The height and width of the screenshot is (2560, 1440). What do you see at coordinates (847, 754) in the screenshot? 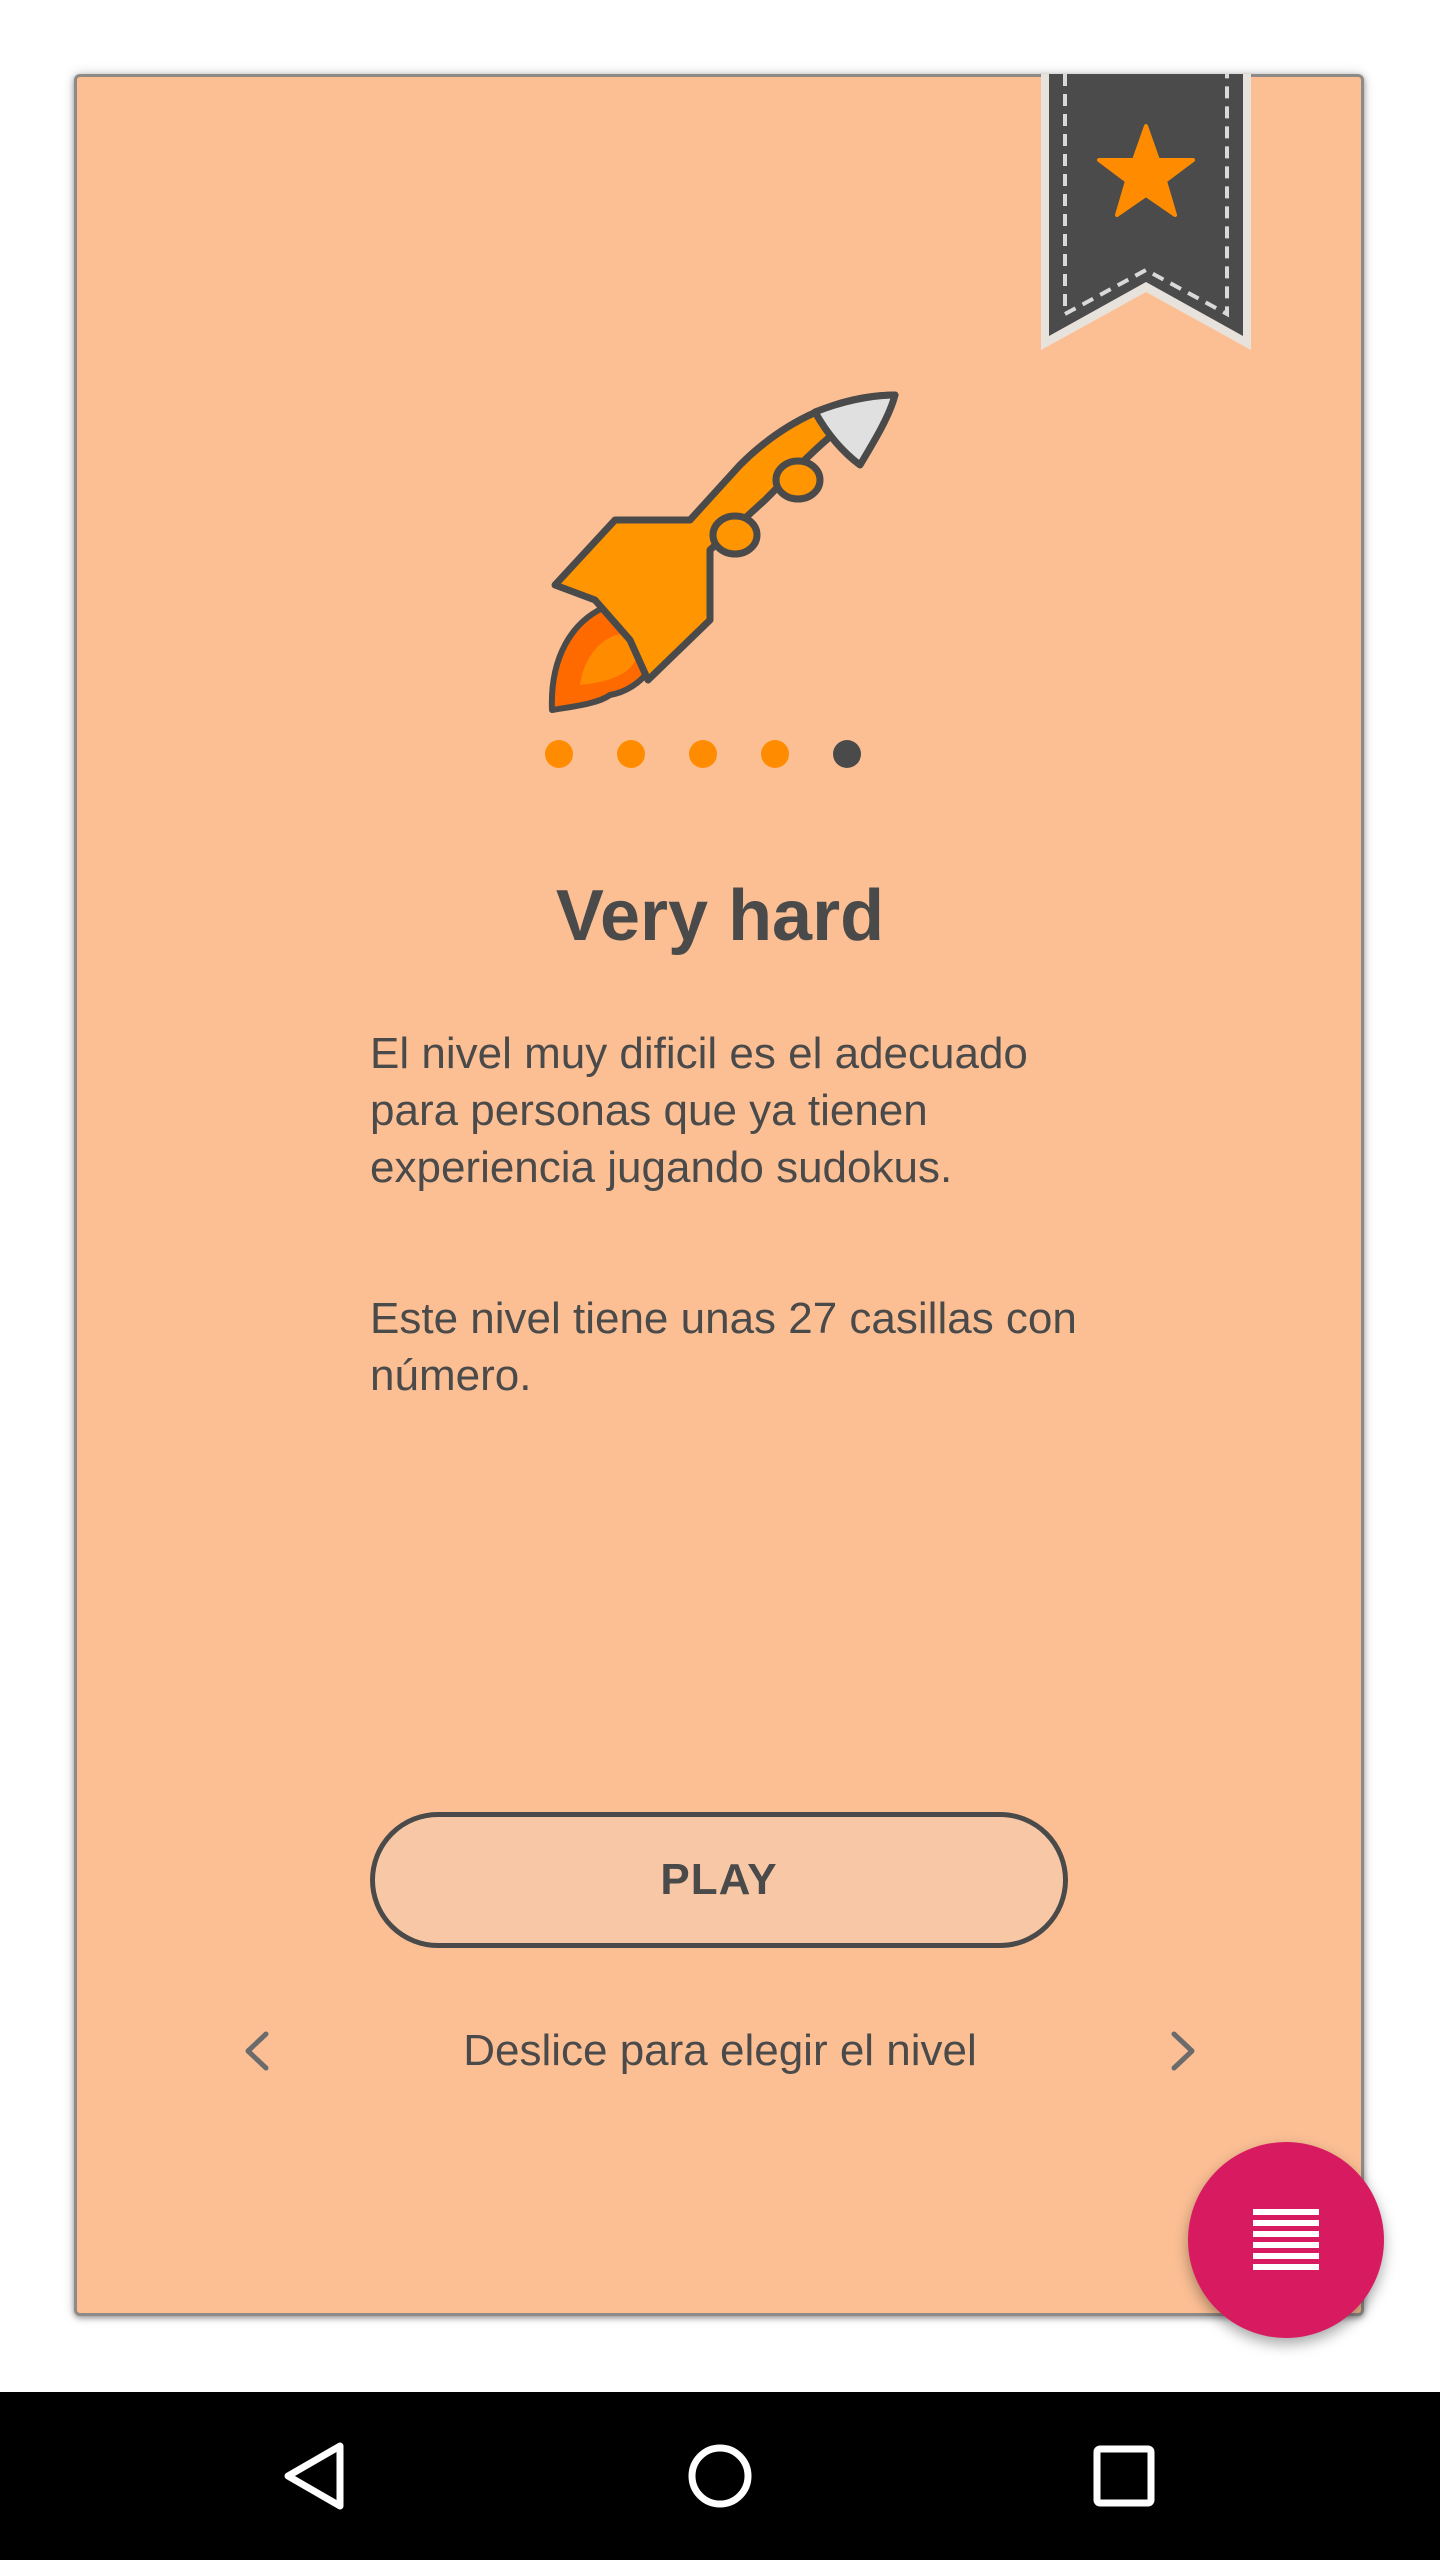
I see `page-dot-active` at bounding box center [847, 754].